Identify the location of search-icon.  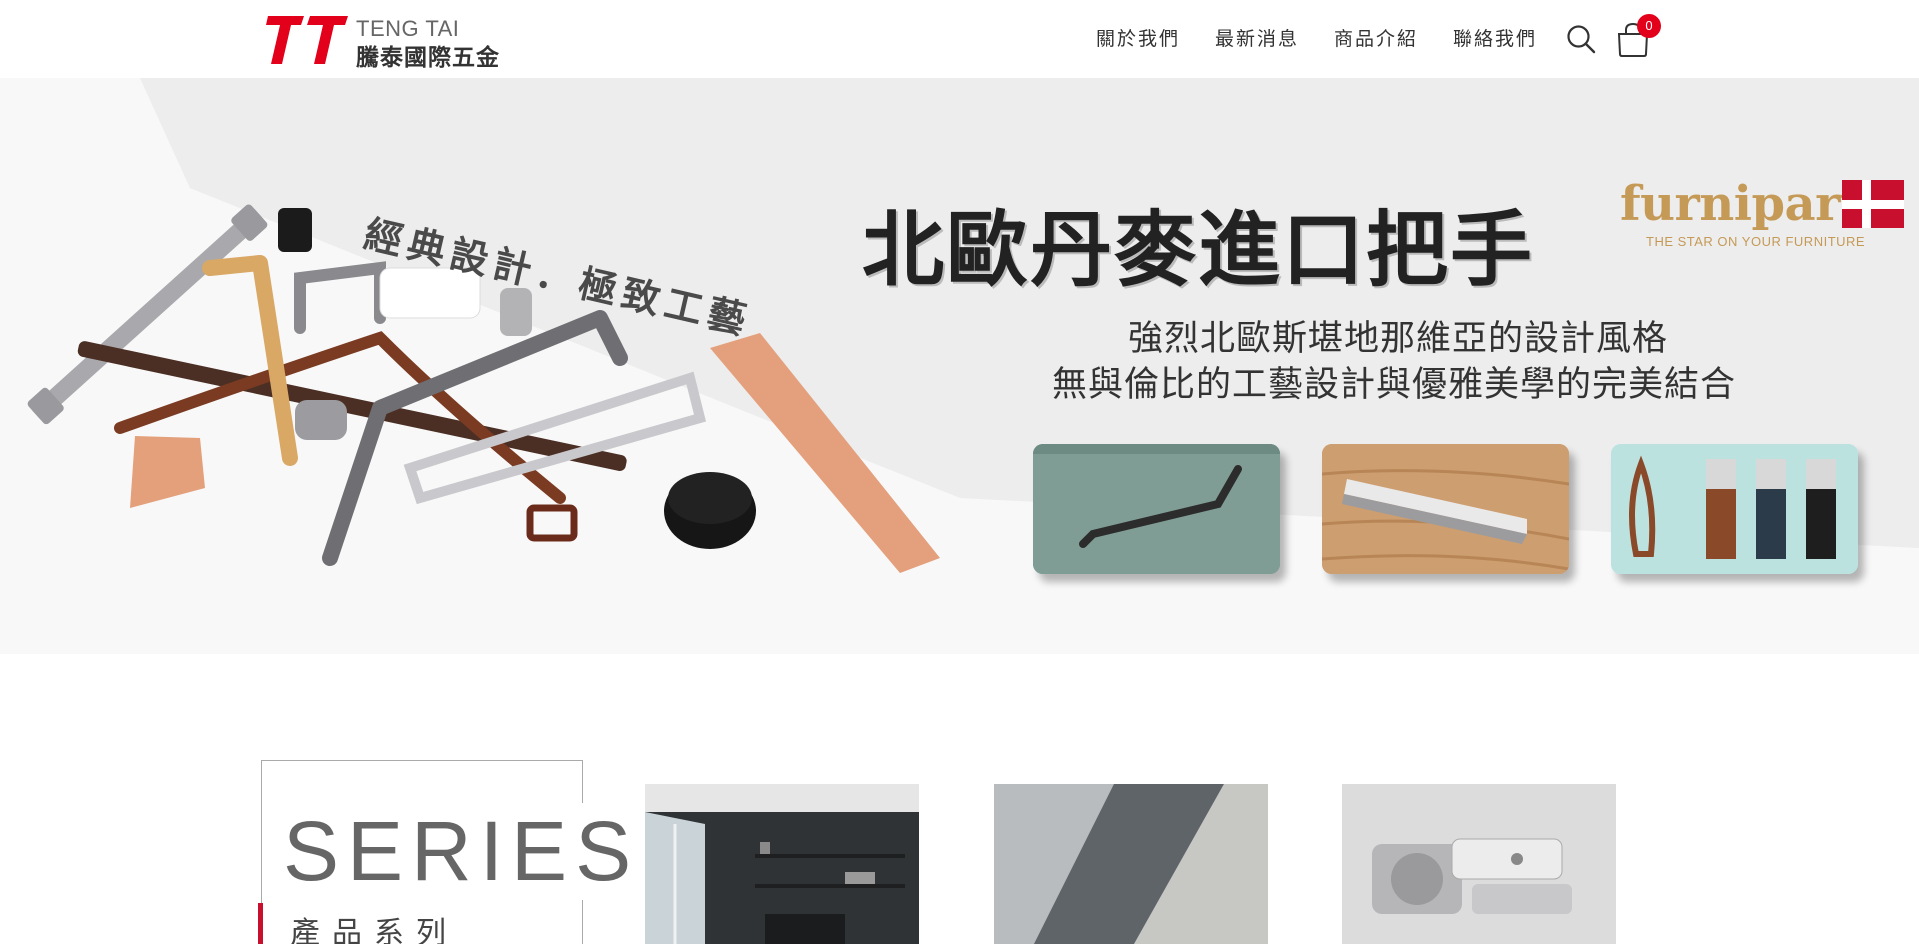
(1581, 39).